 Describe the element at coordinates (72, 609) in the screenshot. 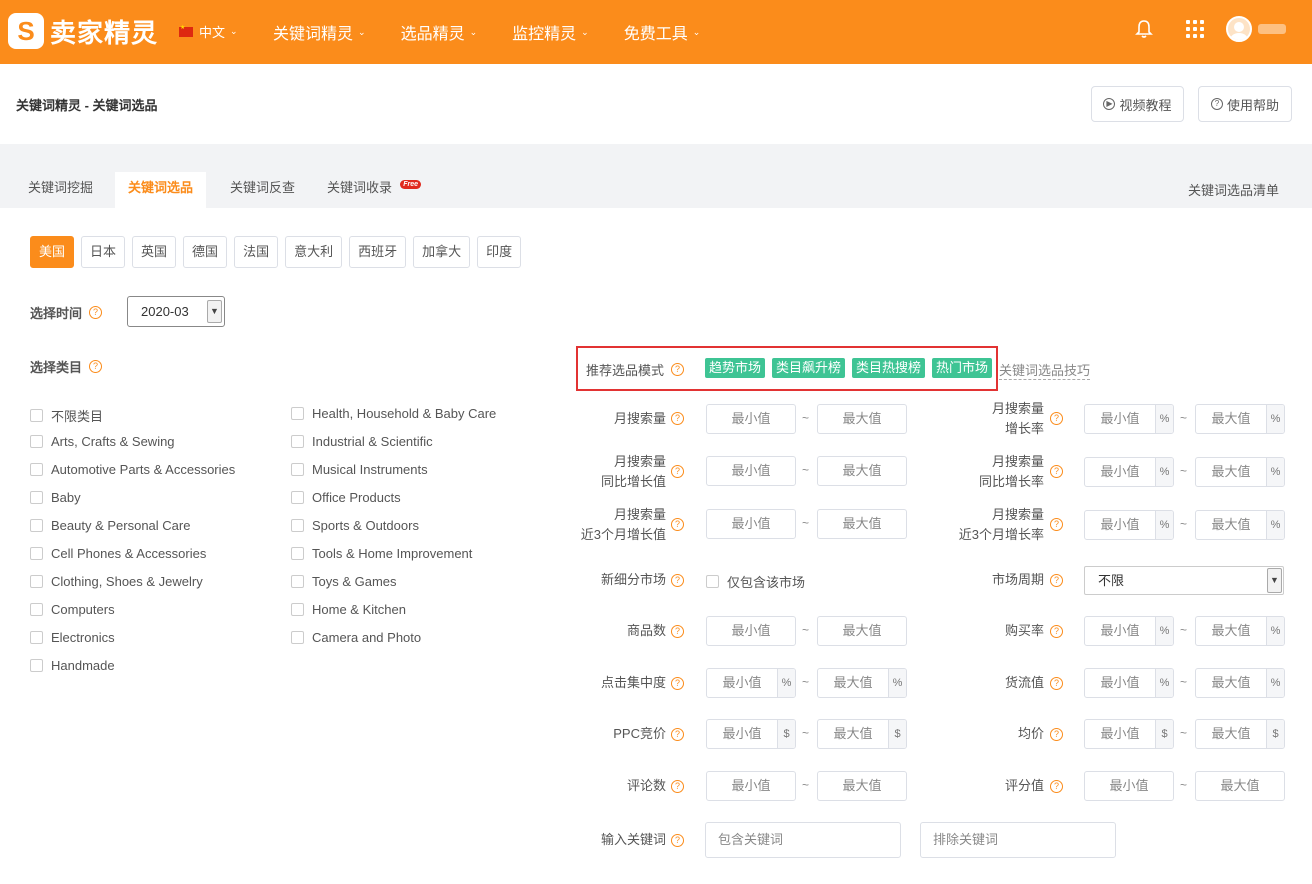

I see `category-item: Computers` at that location.